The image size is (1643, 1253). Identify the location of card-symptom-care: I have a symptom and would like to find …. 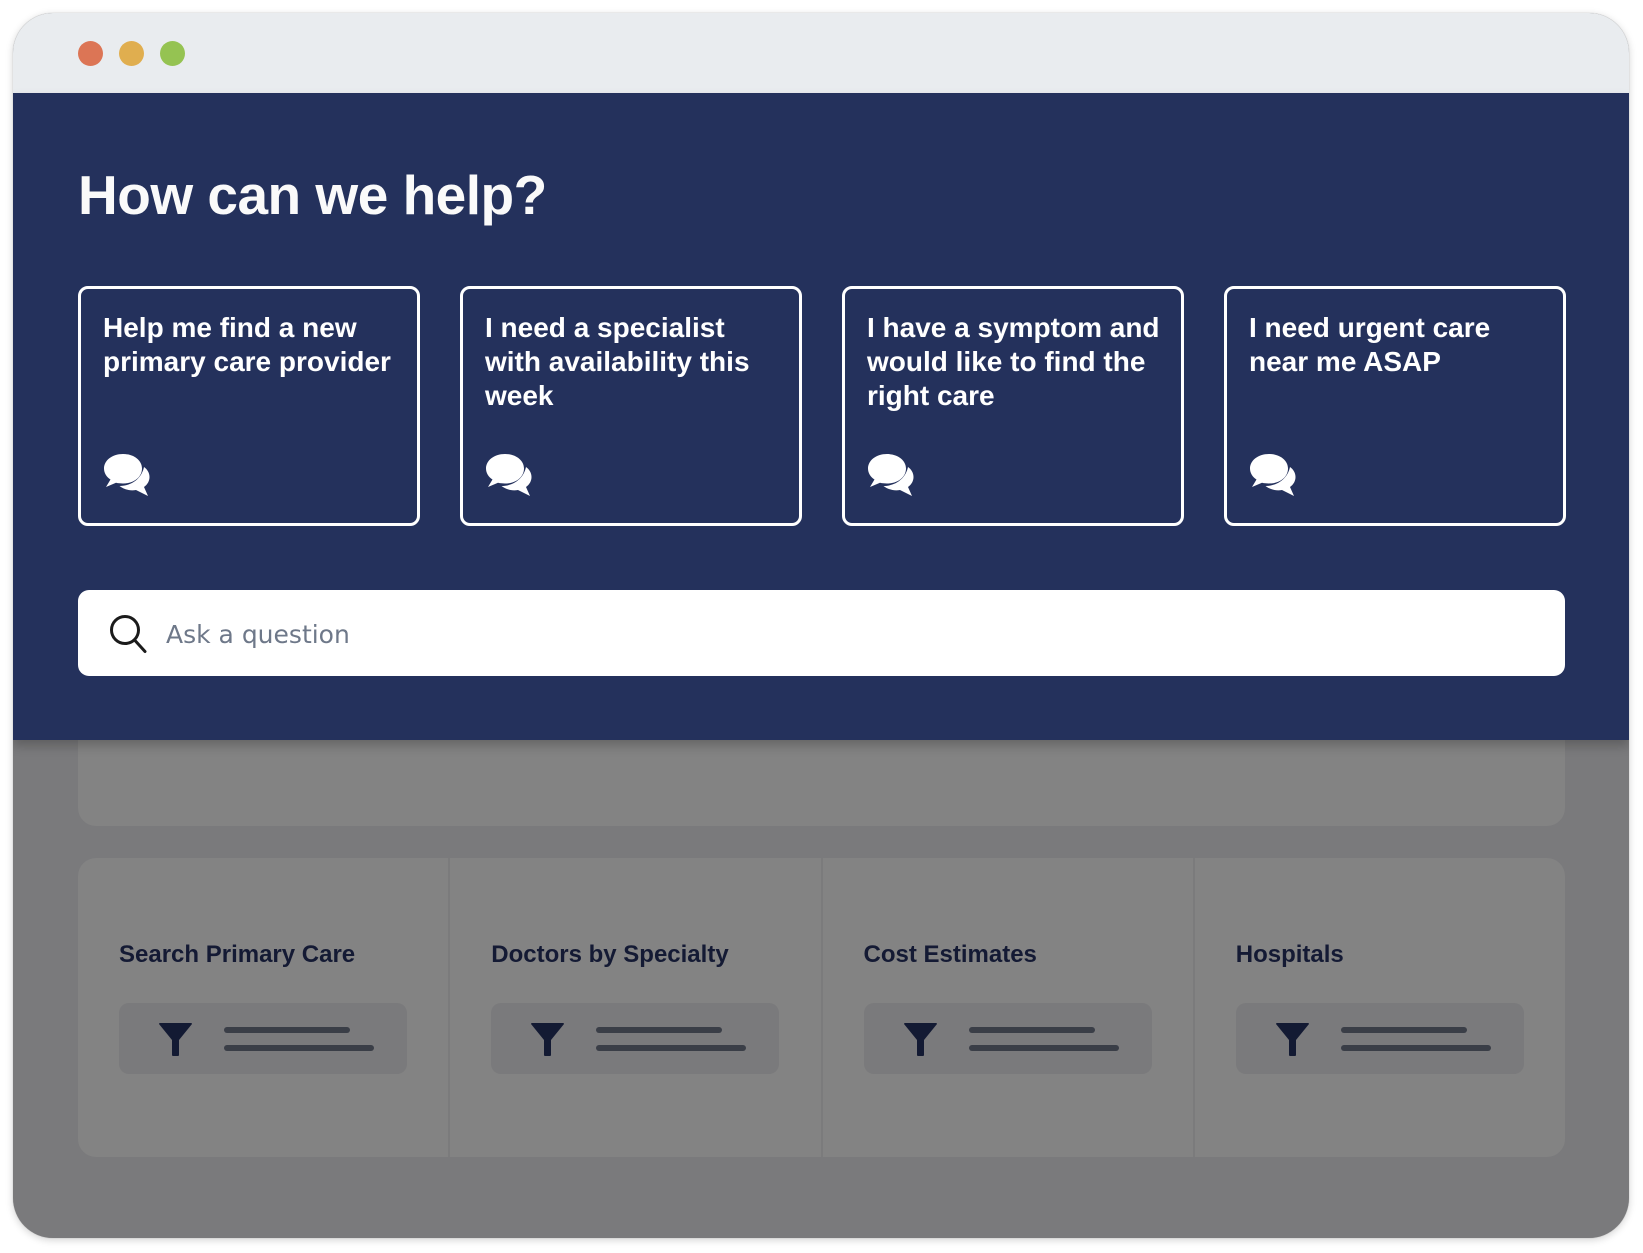
(1013, 406).